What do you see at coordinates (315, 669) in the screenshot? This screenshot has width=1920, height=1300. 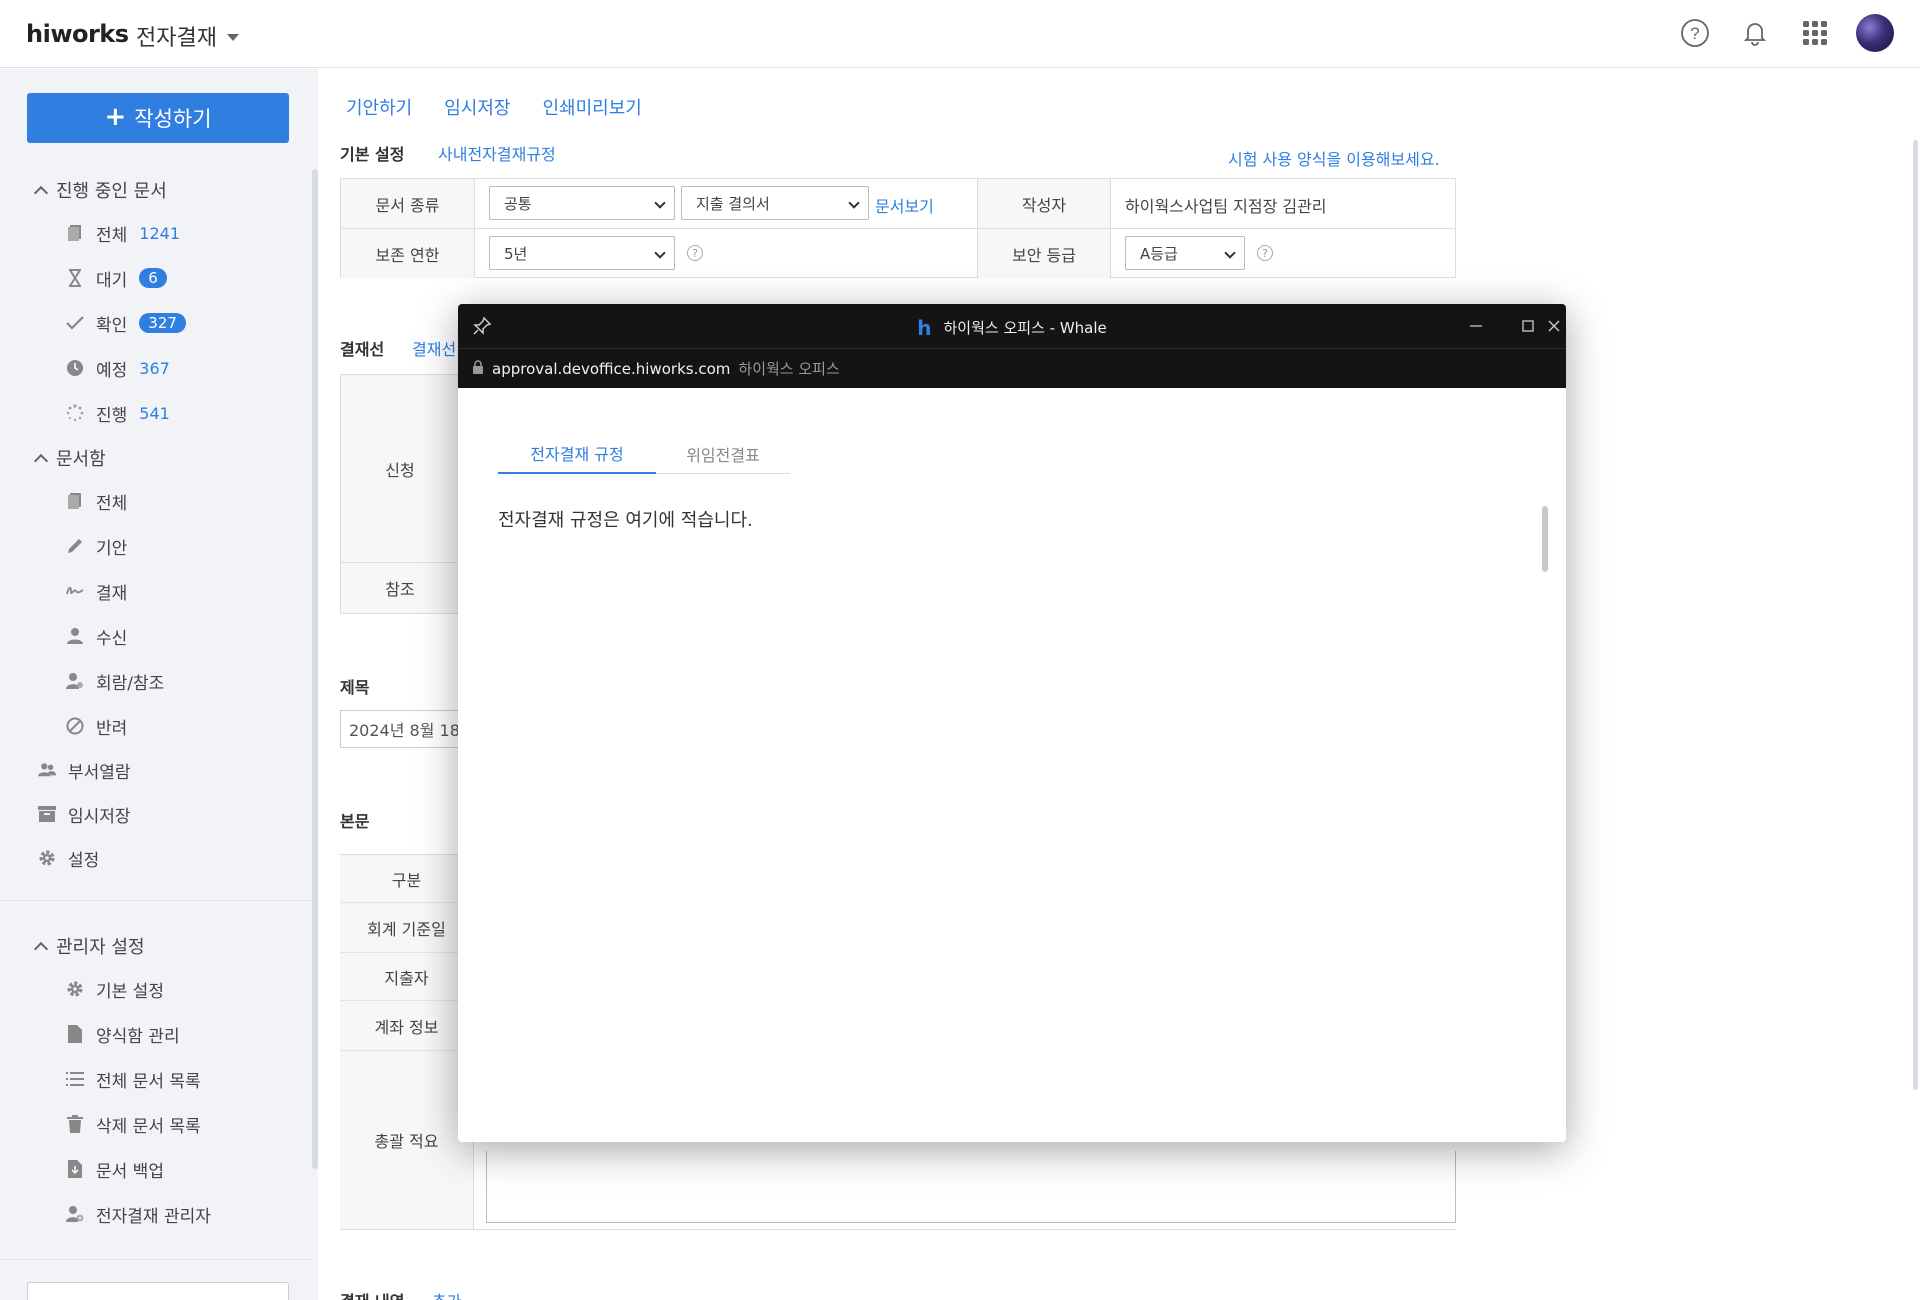 I see `sidebar-scrollbar` at bounding box center [315, 669].